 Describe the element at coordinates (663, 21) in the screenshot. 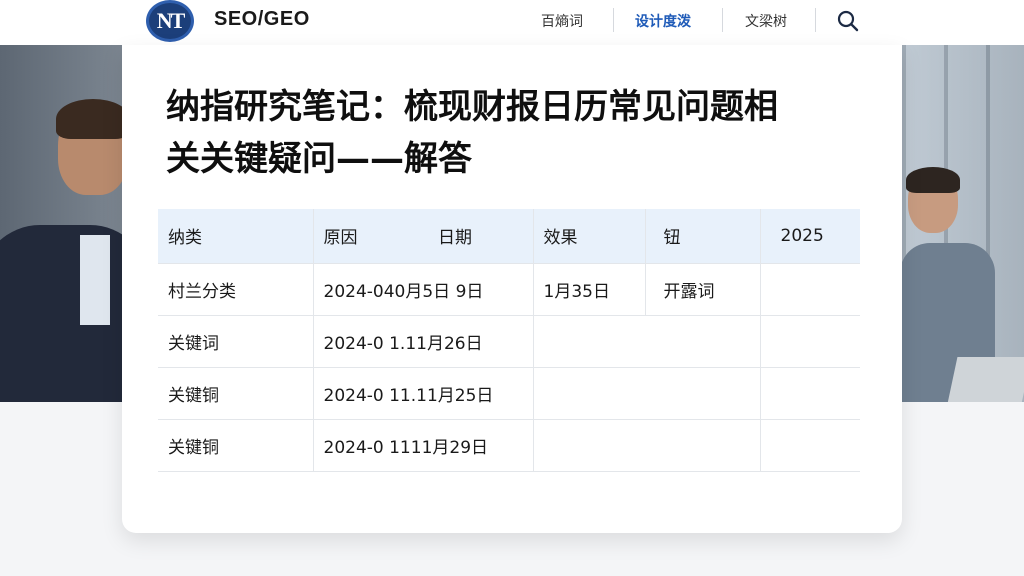

I see `nav-item-2-active: 设计度泼` at that location.